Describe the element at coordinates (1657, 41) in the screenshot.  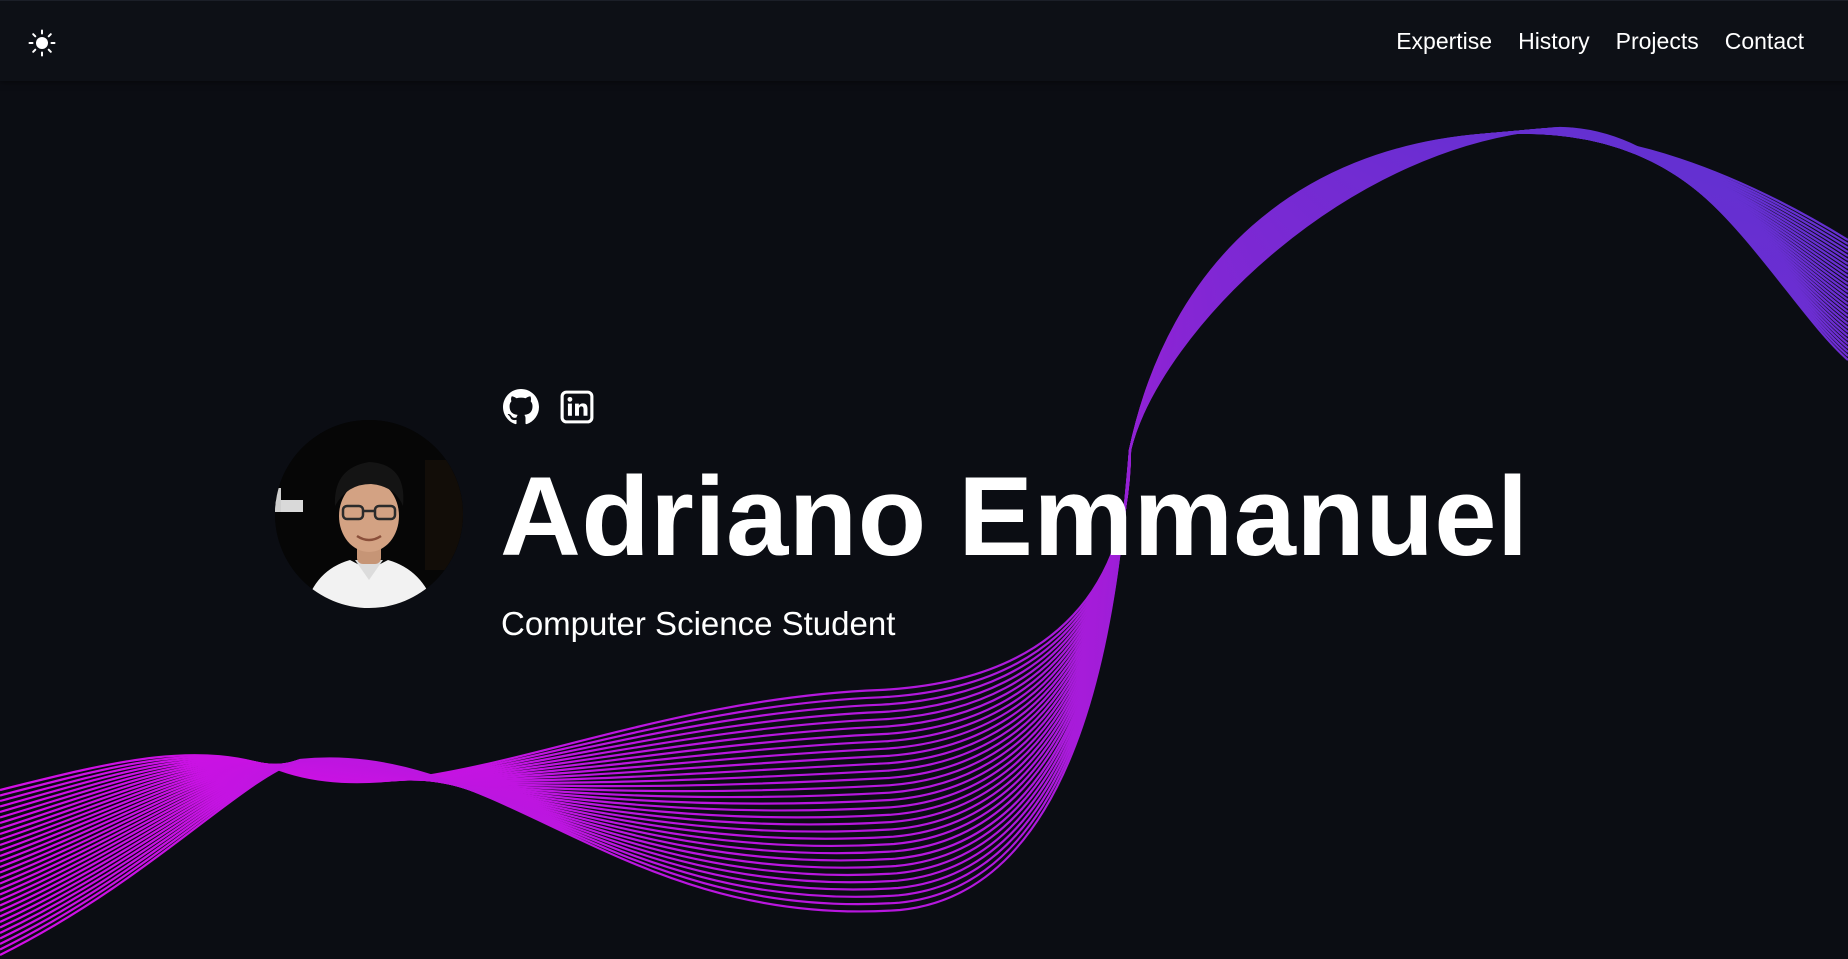
I see `nav-link-projects: Projects` at that location.